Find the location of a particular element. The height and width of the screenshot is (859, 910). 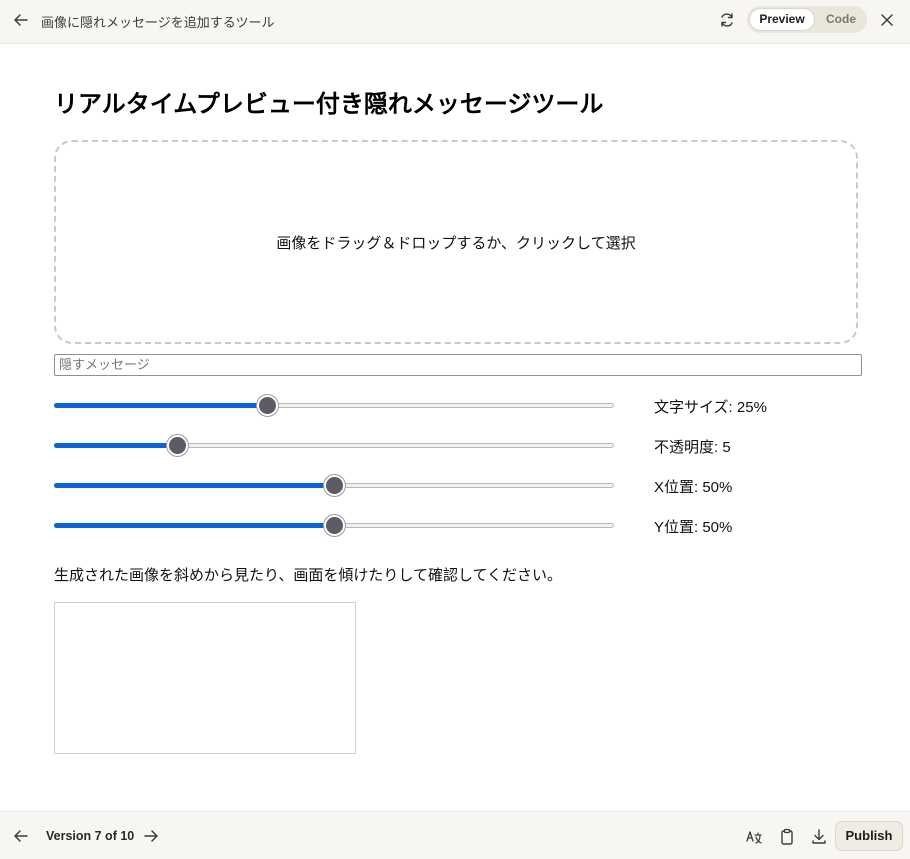

opacity-slider: 不透明度: 5 is located at coordinates (482, 445).